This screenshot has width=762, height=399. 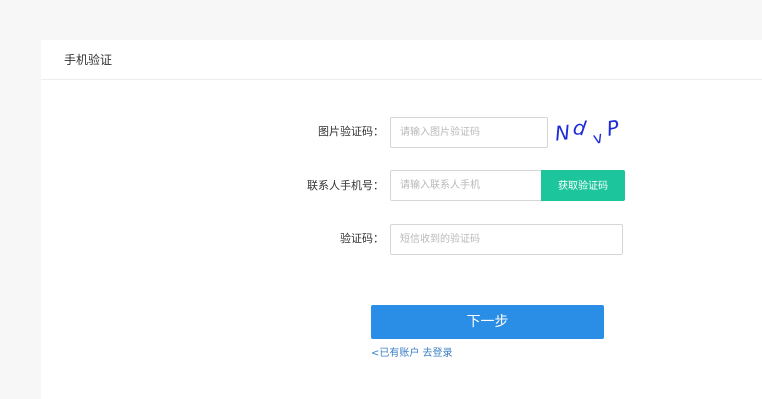 What do you see at coordinates (401, 60) in the screenshot?
I see `panel-header: 手机验证` at bounding box center [401, 60].